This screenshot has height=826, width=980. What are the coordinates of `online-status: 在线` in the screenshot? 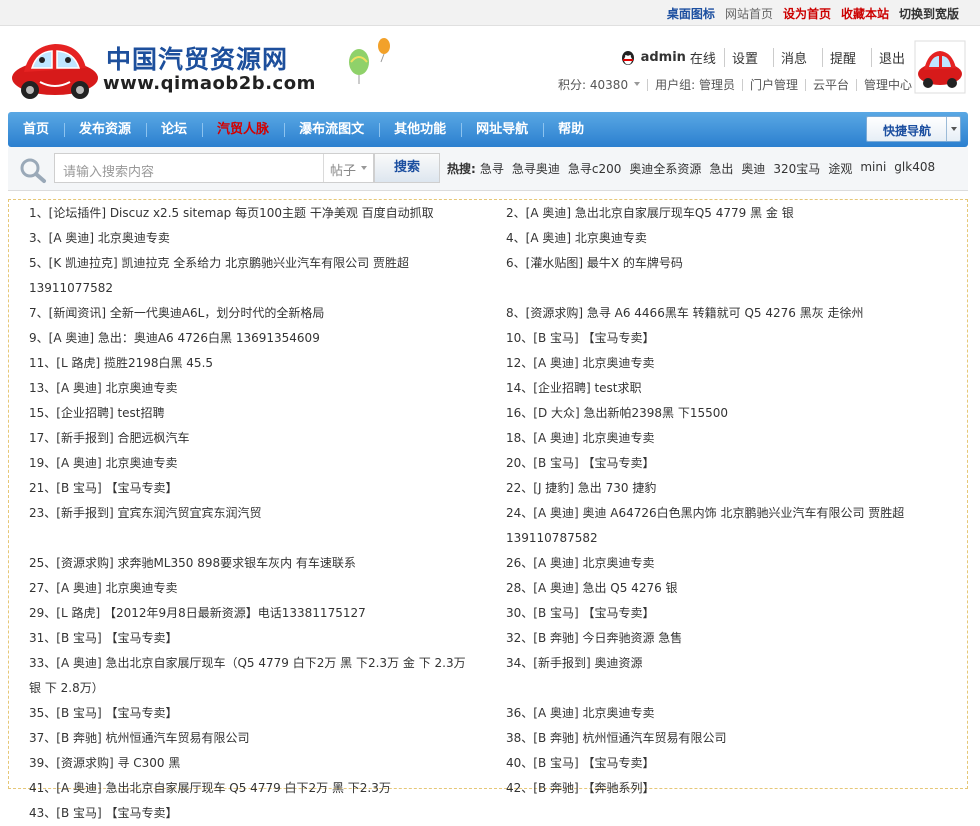 It's located at (702, 59).